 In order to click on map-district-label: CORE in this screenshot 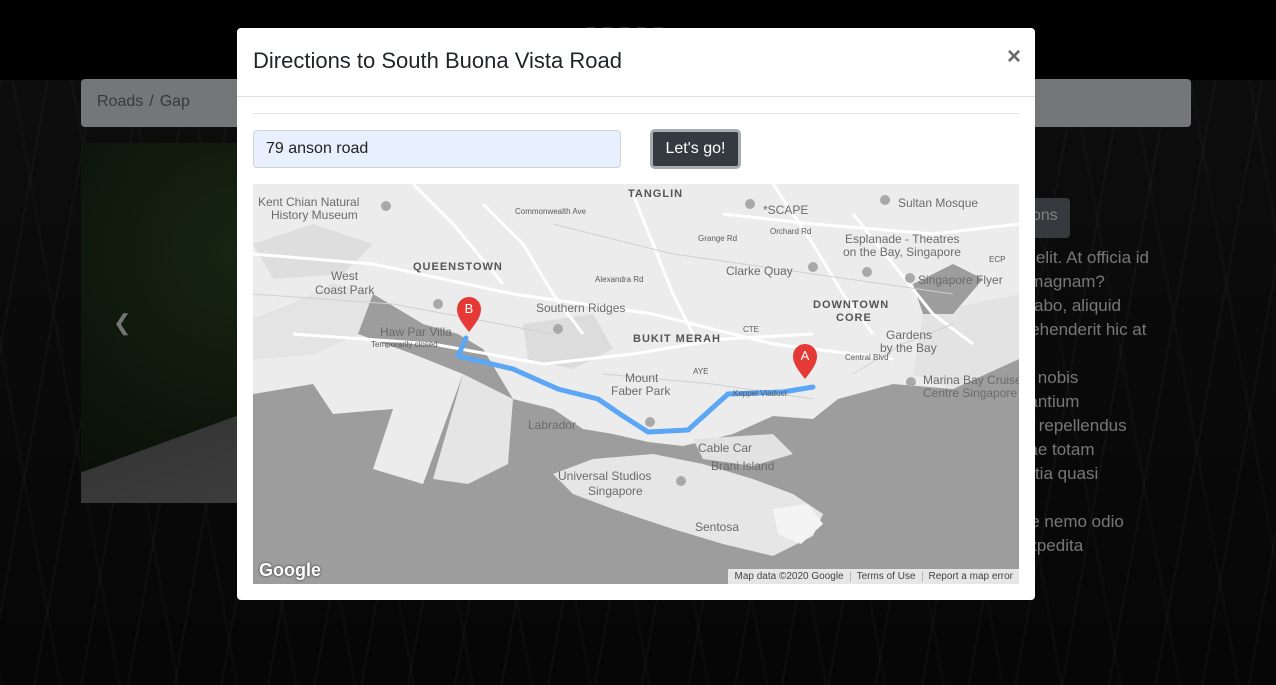, I will do `click(854, 318)`.